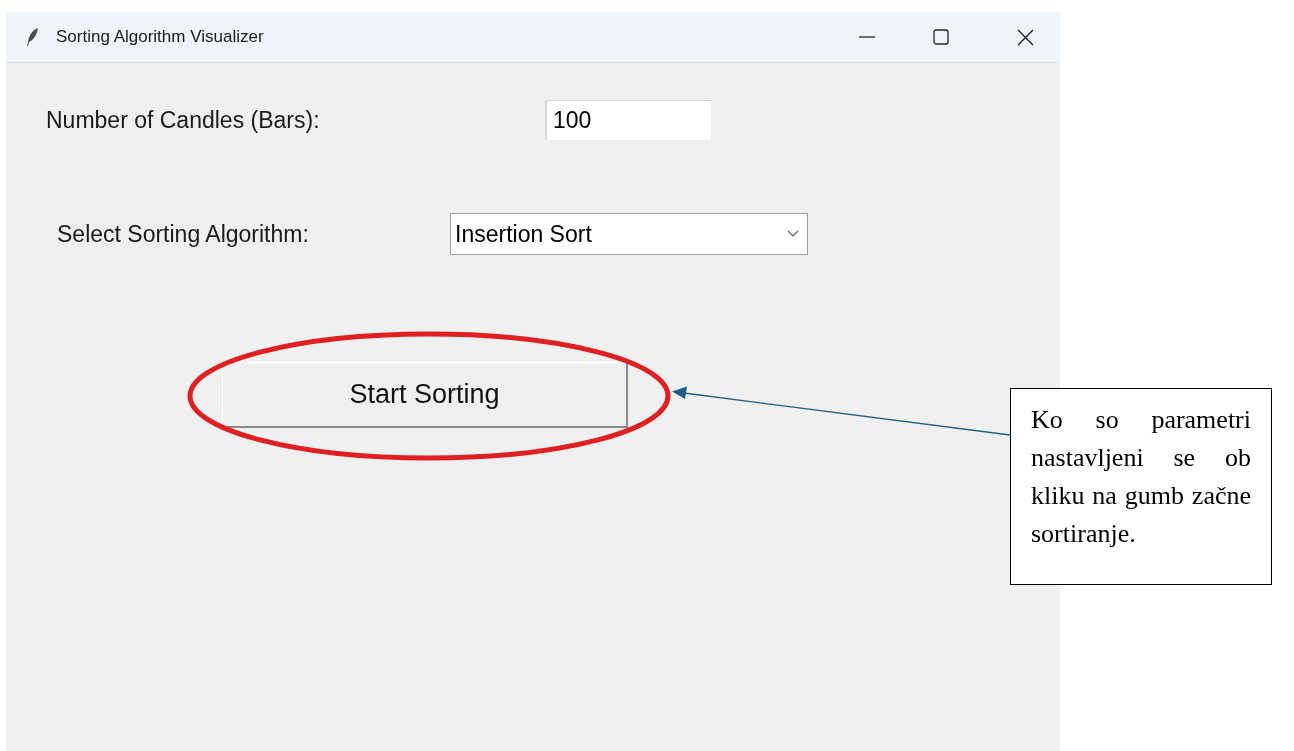  I want to click on close-icon, so click(1025, 37).